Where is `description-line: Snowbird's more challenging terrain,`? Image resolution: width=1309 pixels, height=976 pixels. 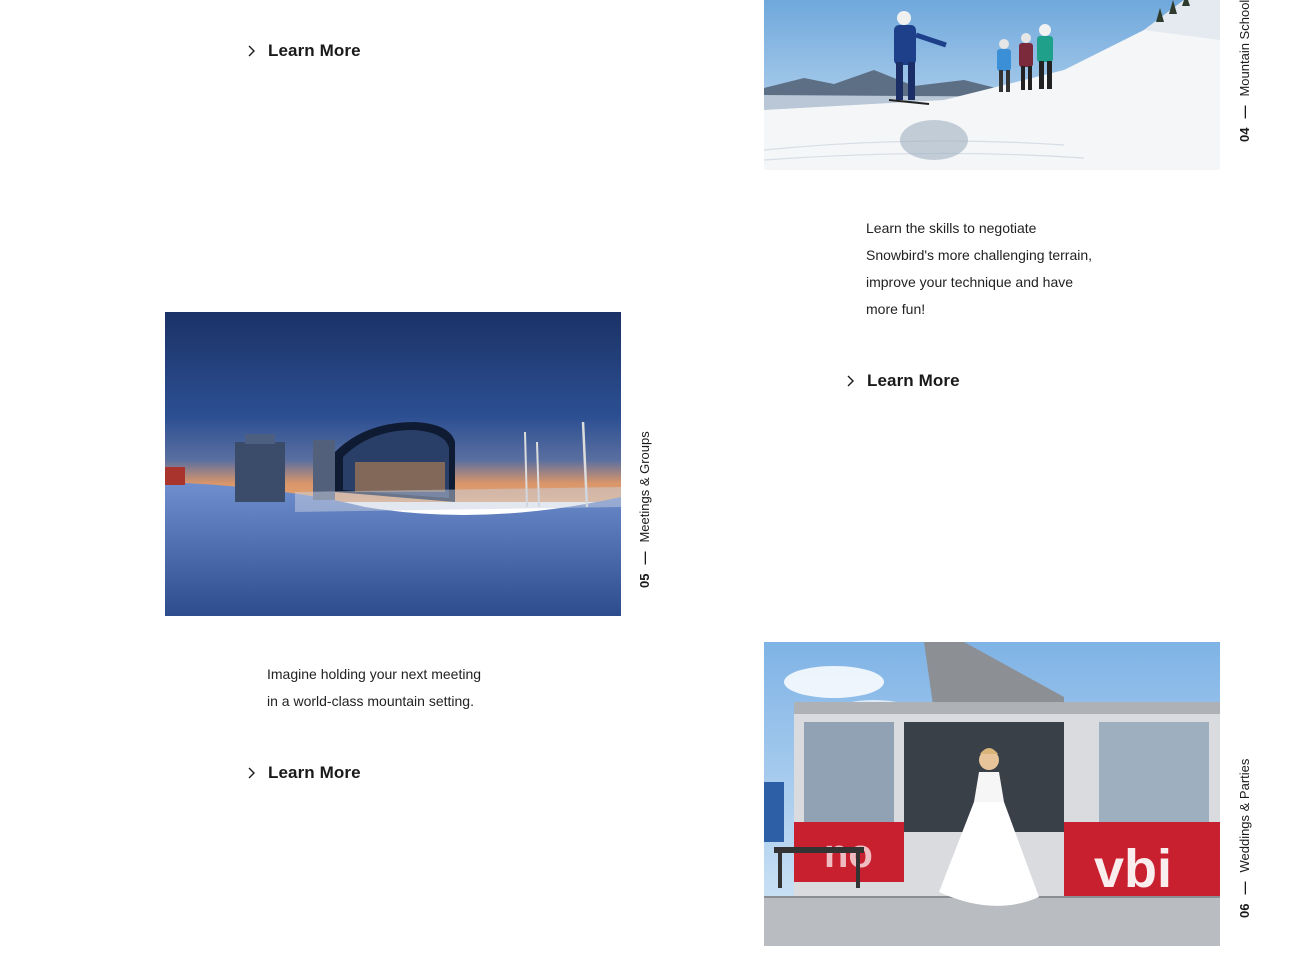
description-line: Snowbird's more challenging terrain, is located at coordinates (979, 255).